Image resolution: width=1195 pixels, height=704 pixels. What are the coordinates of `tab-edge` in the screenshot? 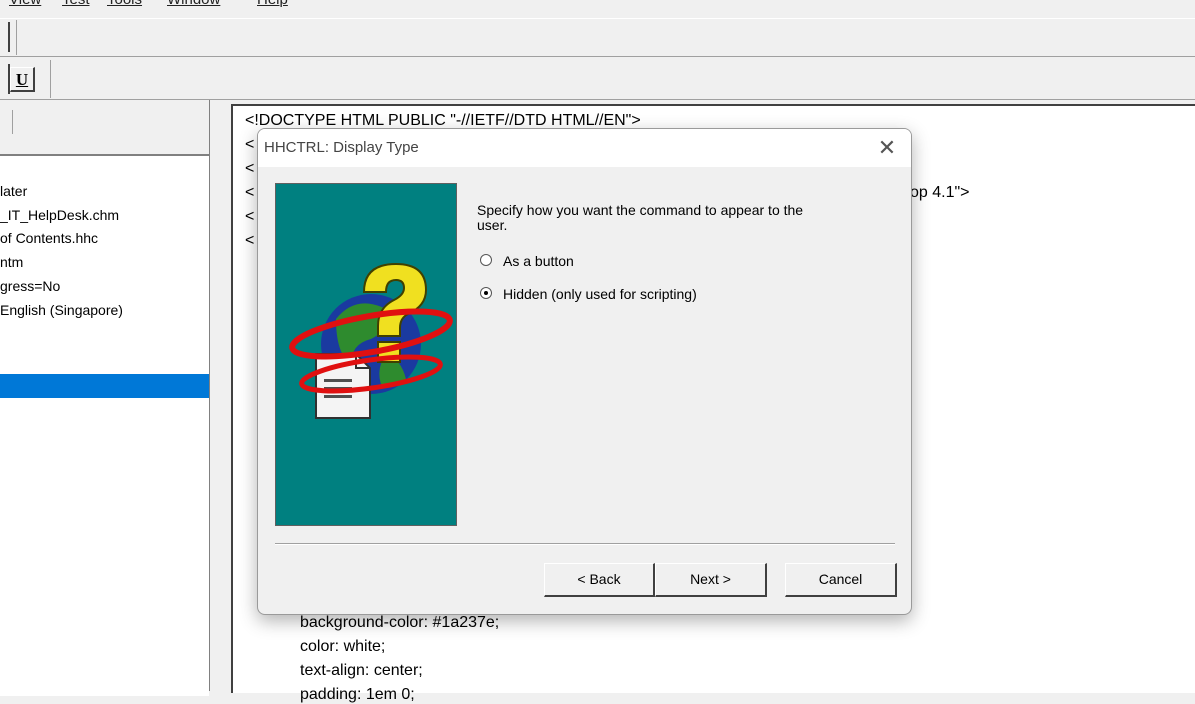 It's located at (12, 122).